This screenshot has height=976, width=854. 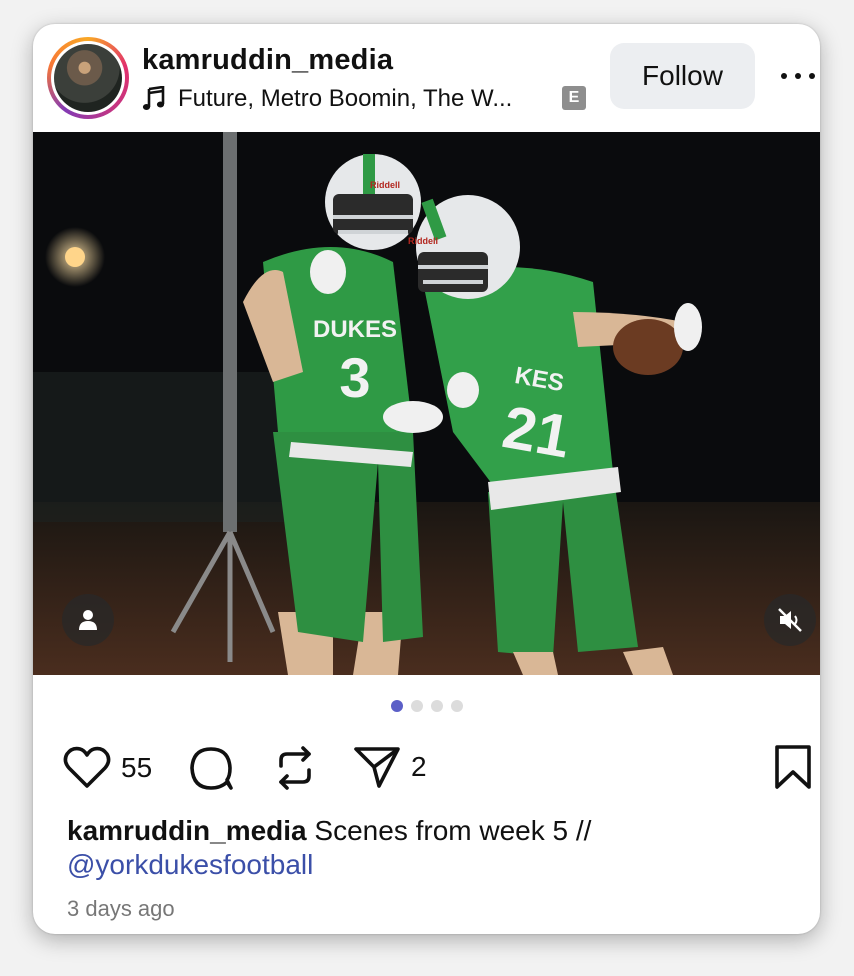 What do you see at coordinates (87, 768) in the screenshot?
I see `heart-icon` at bounding box center [87, 768].